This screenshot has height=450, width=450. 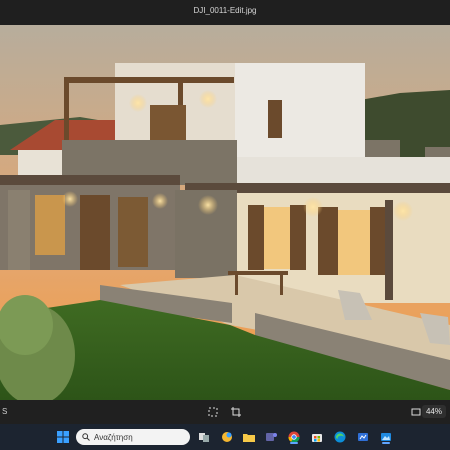 I want to click on task-view-icon, so click(x=204, y=437).